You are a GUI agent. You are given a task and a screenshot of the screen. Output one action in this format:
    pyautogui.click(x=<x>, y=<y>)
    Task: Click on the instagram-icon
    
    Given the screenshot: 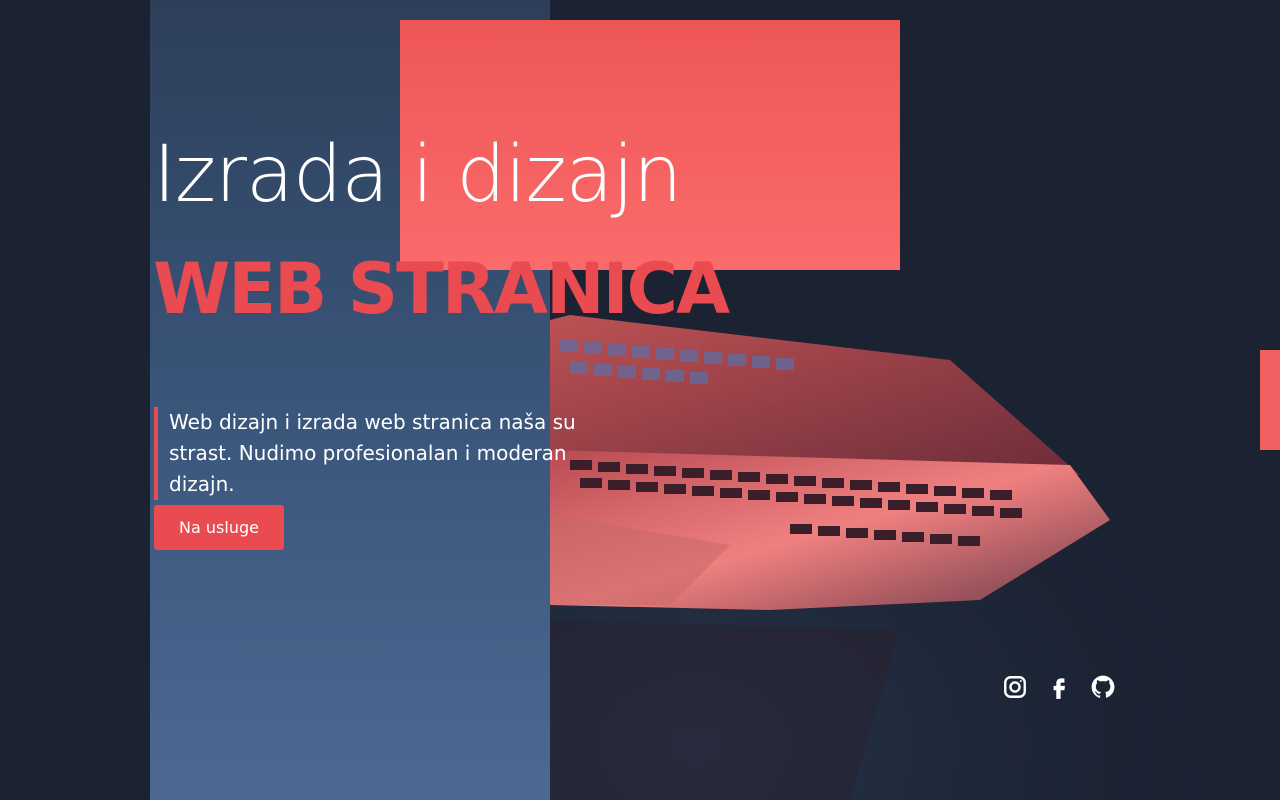 What is the action you would take?
    pyautogui.click(x=1015, y=687)
    